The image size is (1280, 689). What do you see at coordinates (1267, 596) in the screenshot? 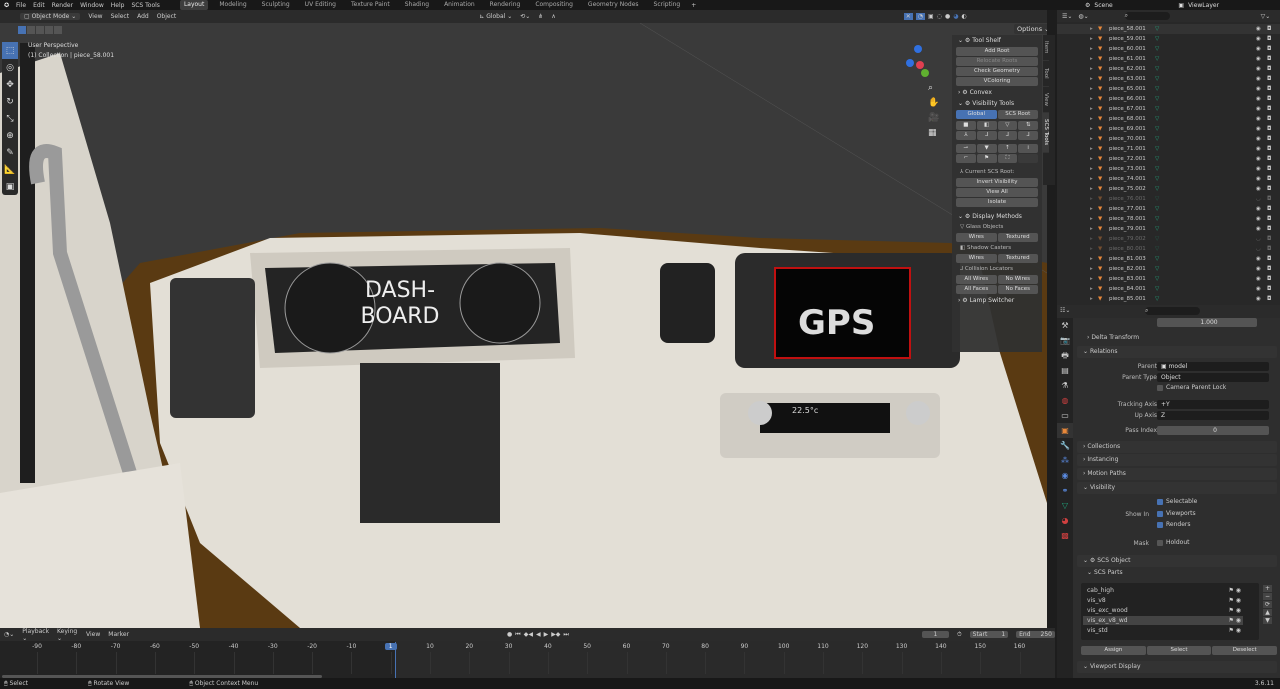
I see `remove-part-icon: −` at bounding box center [1267, 596].